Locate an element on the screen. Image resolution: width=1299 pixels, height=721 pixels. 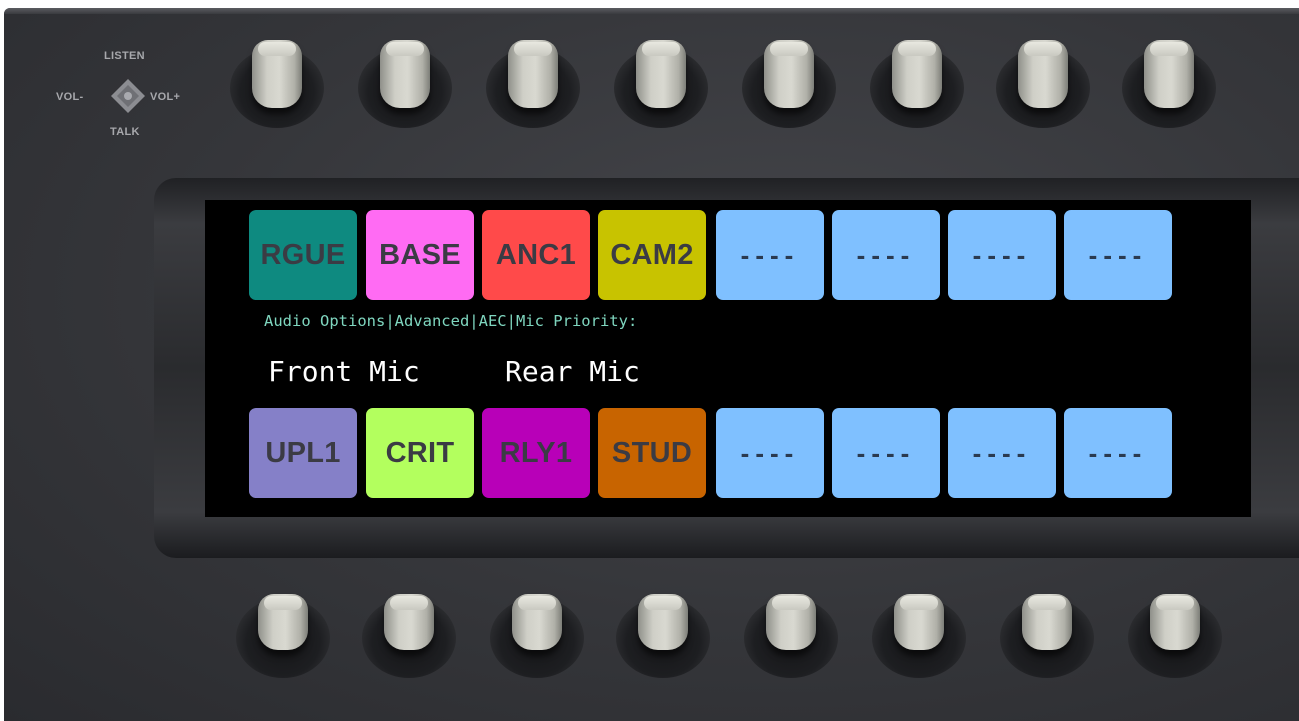
vol-down-label: VOL- is located at coordinates (70, 97).